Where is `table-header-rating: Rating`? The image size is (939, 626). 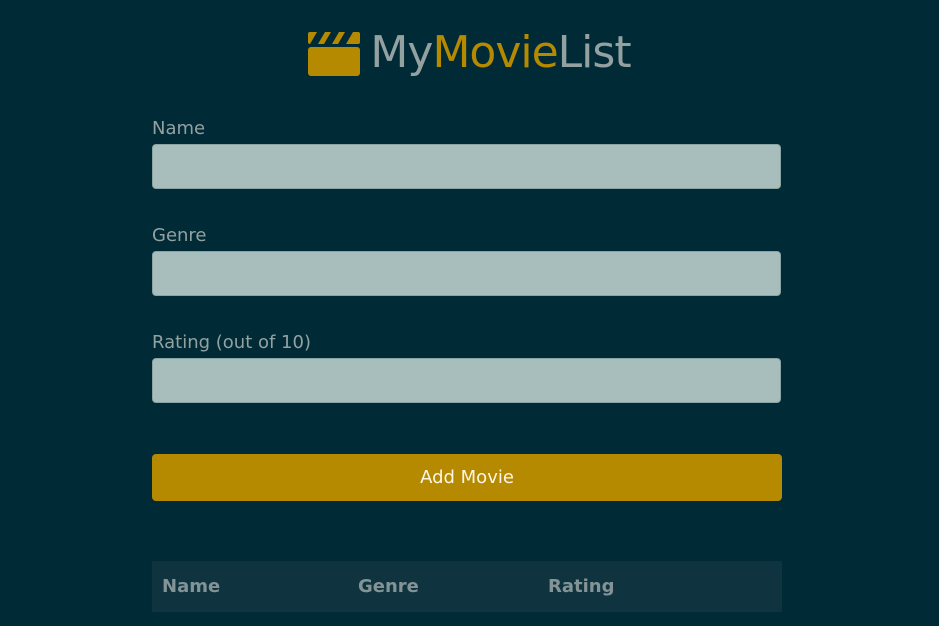 table-header-rating: Rating is located at coordinates (665, 586).